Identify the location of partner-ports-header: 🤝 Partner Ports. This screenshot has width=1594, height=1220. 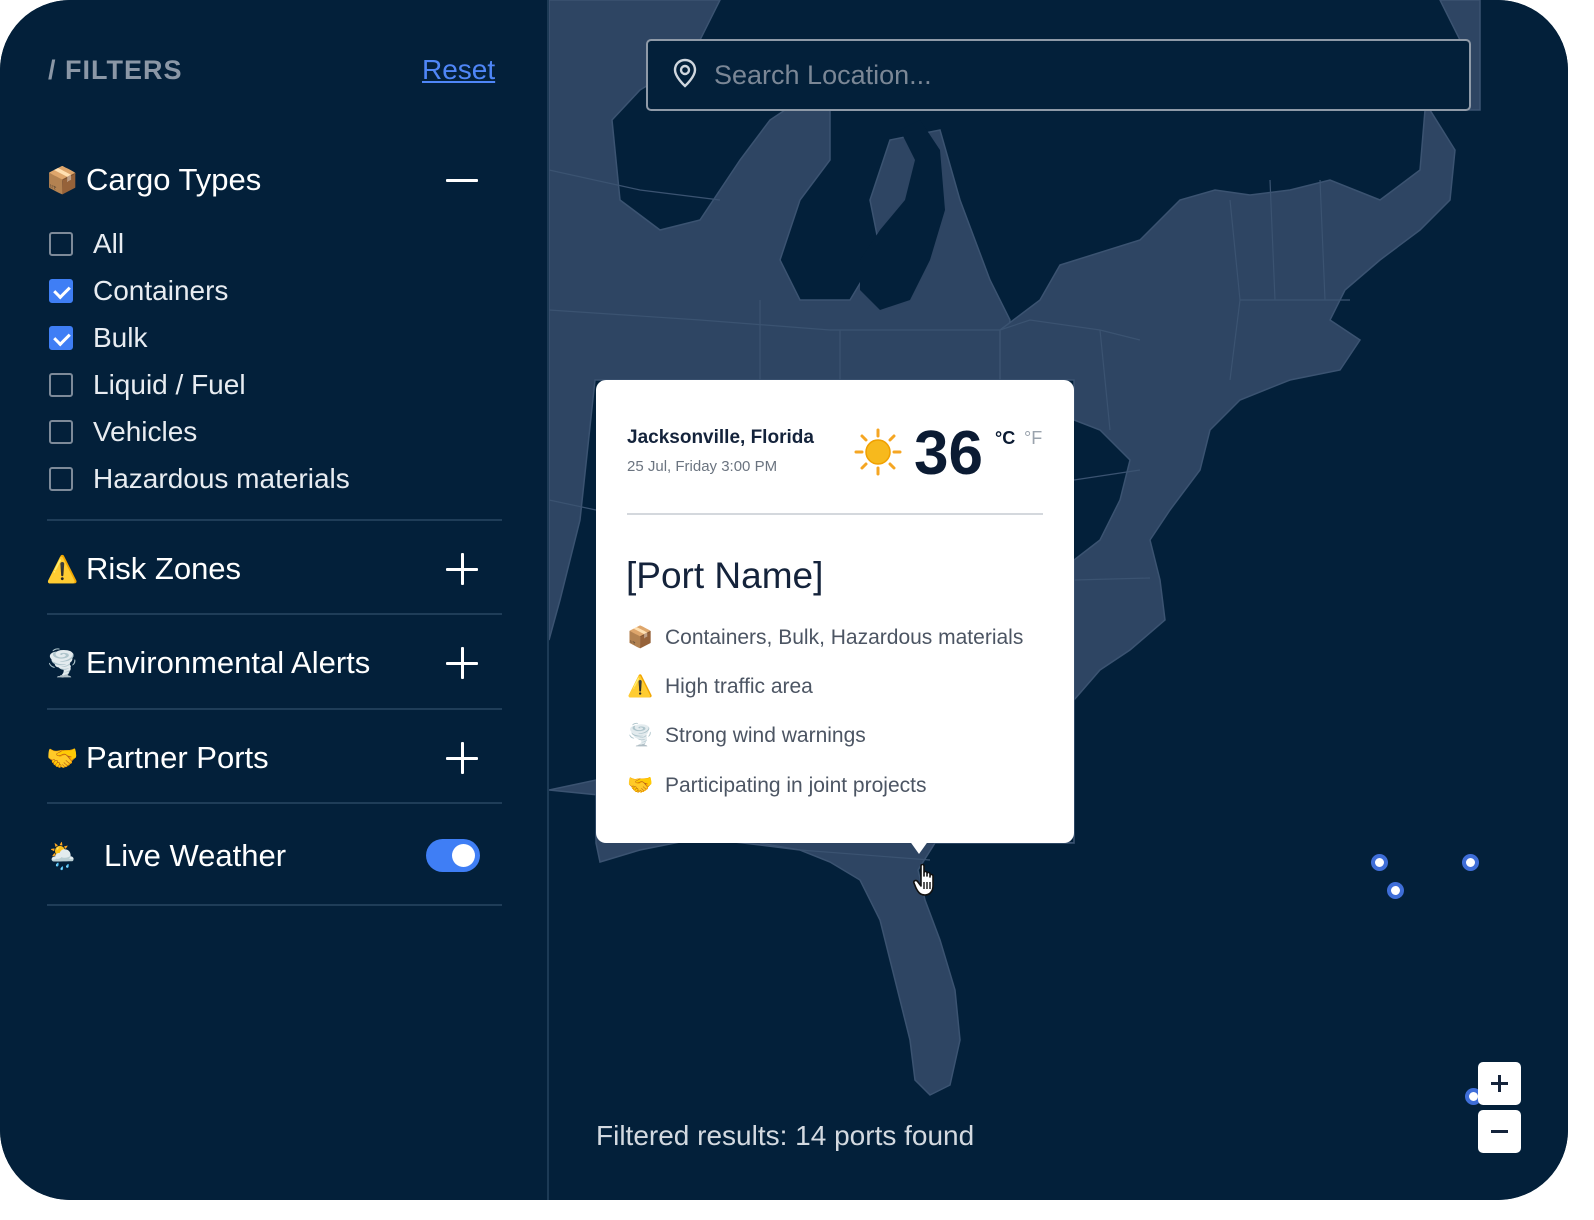
(264, 758).